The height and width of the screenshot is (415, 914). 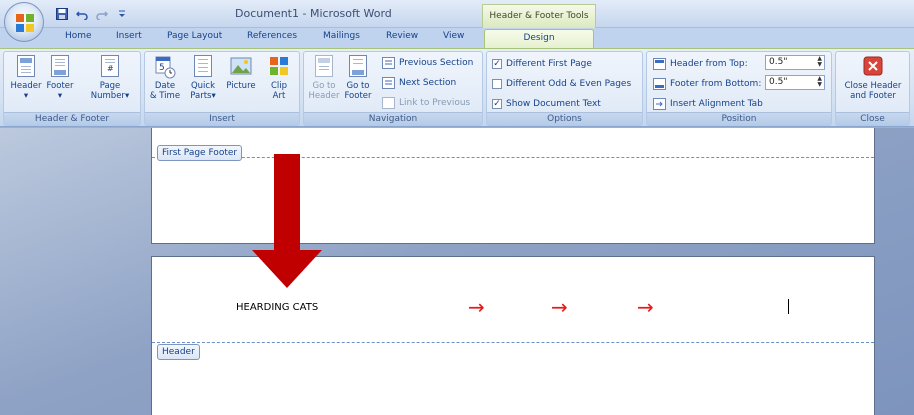 What do you see at coordinates (795, 82) in the screenshot?
I see `footer-from-bottom-input: 0.5" ▲ ▼` at bounding box center [795, 82].